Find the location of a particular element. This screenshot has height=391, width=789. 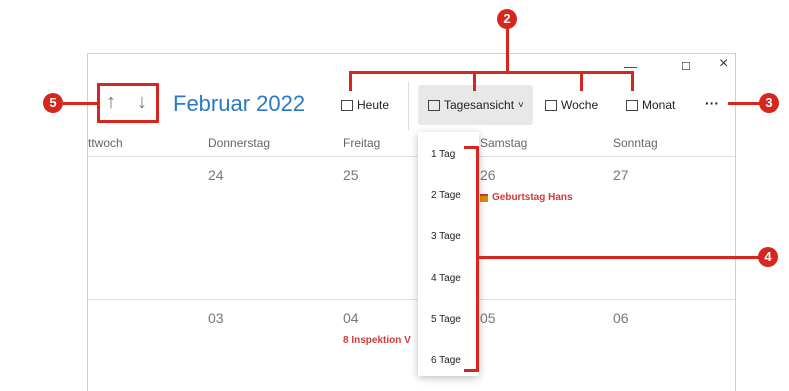

header-divider is located at coordinates (411, 156).